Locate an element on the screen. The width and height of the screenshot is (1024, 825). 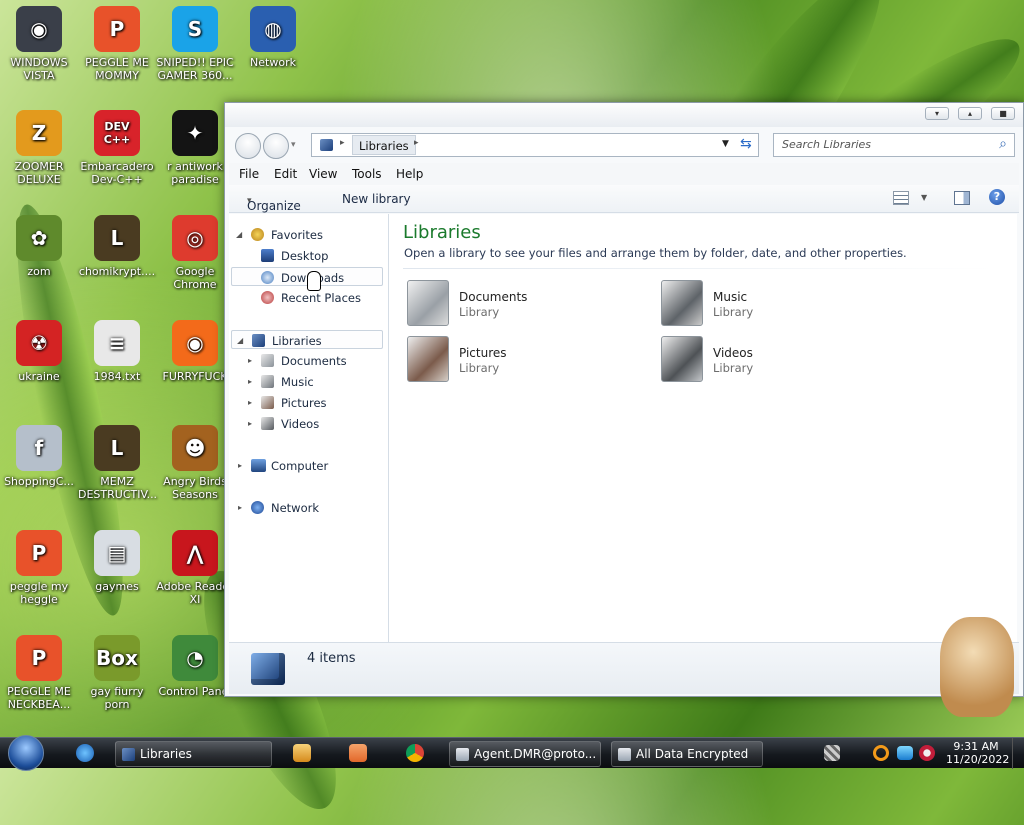
nav-computer: ▸ Computer is located at coordinates (307, 465).